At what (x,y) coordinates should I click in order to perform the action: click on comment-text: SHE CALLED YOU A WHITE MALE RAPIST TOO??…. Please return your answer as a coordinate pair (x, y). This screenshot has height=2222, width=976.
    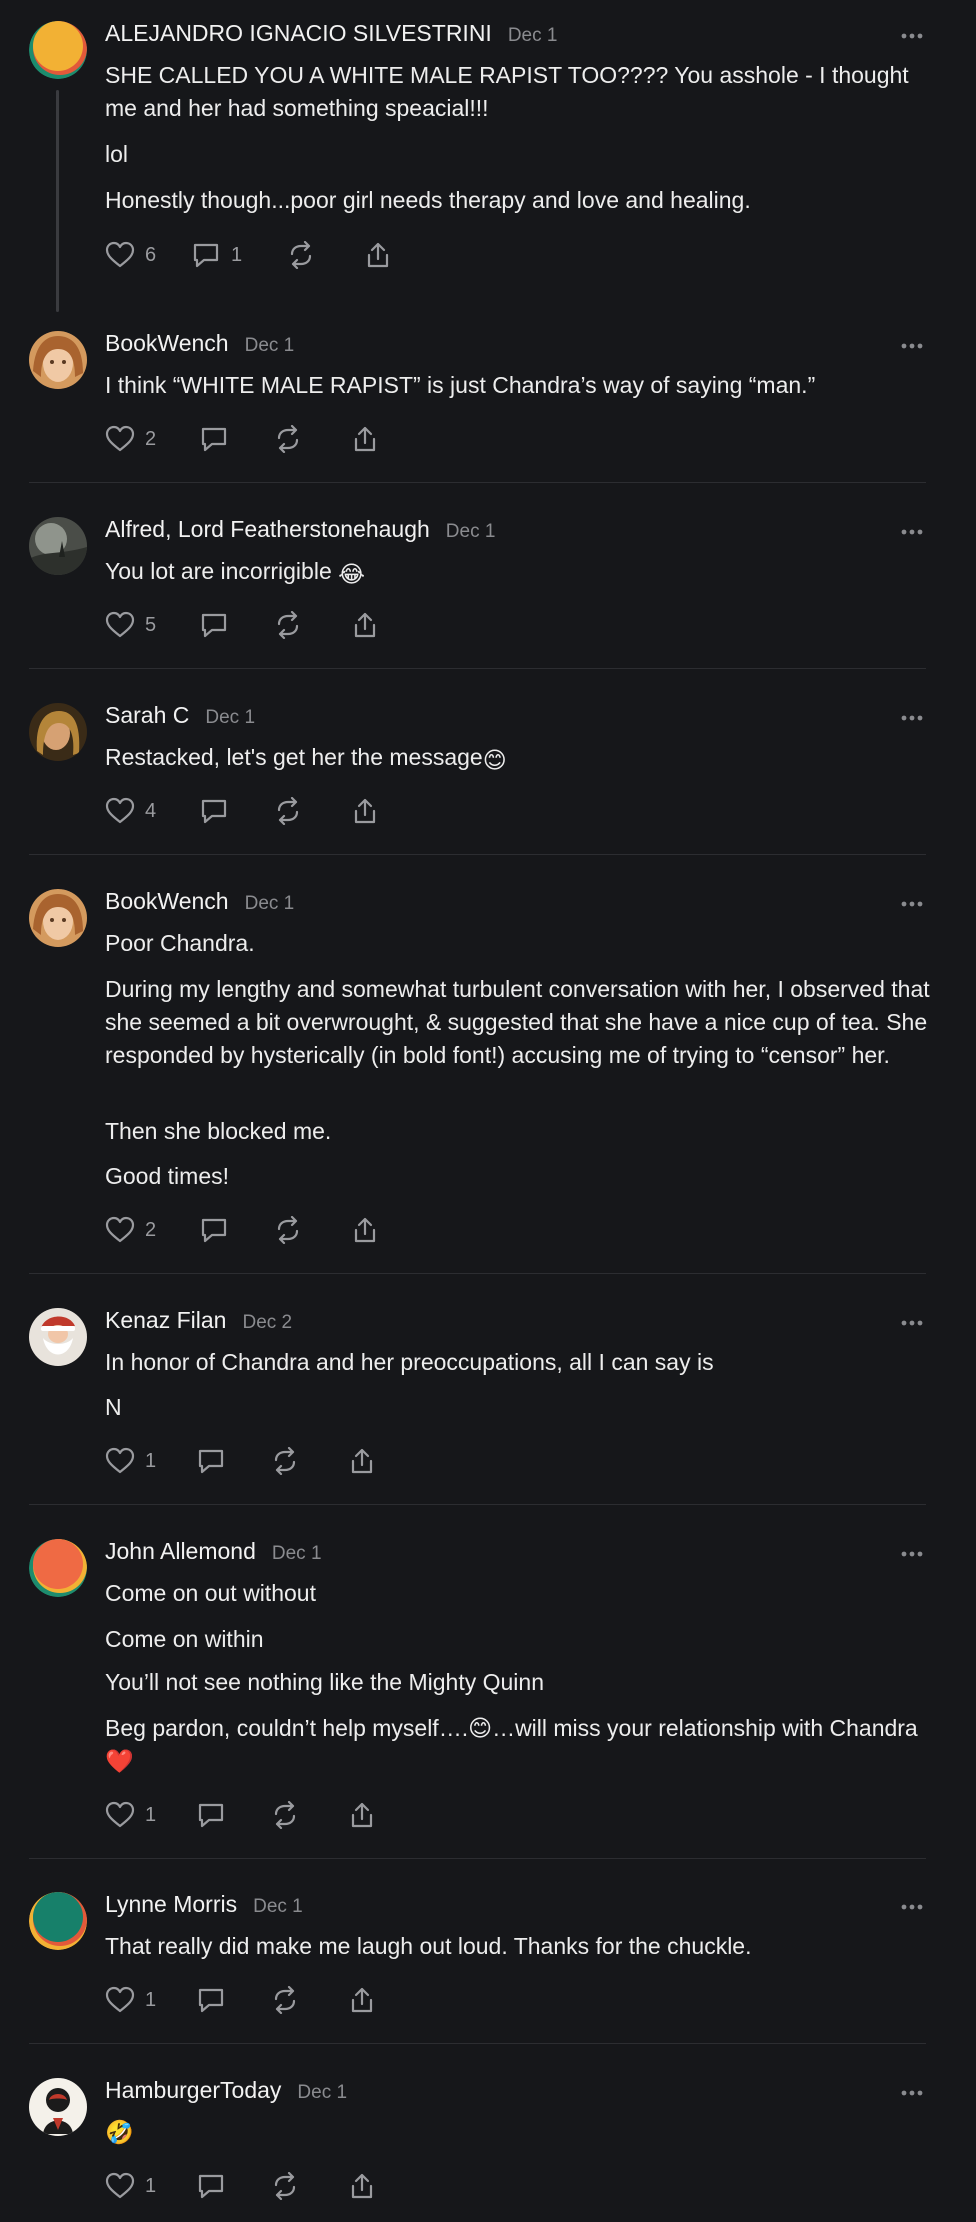
    Looking at the image, I should click on (507, 91).